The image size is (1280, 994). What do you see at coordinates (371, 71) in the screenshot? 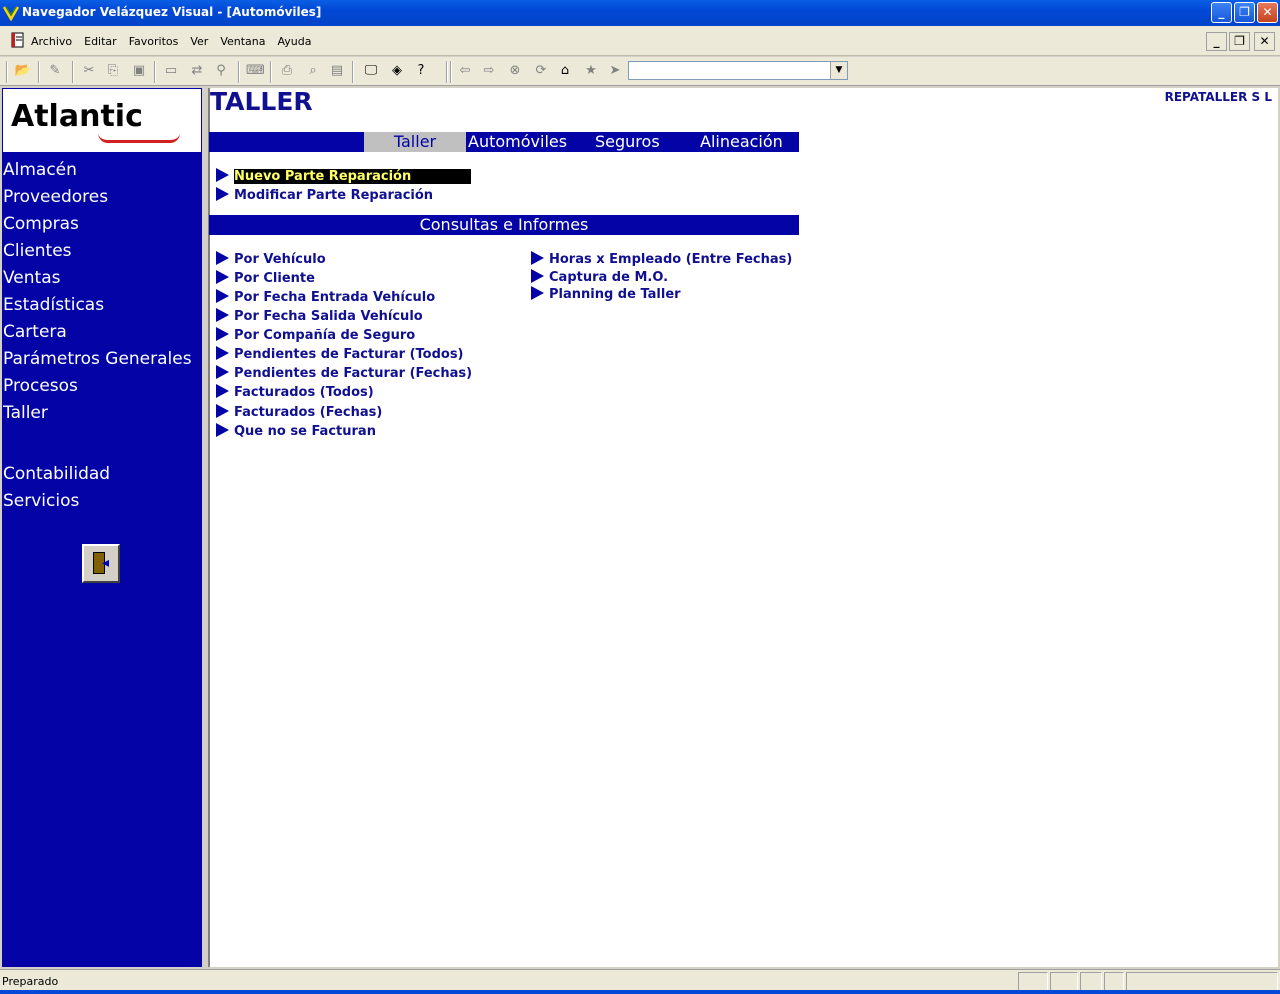
I see `monitor-icon: 🖵` at bounding box center [371, 71].